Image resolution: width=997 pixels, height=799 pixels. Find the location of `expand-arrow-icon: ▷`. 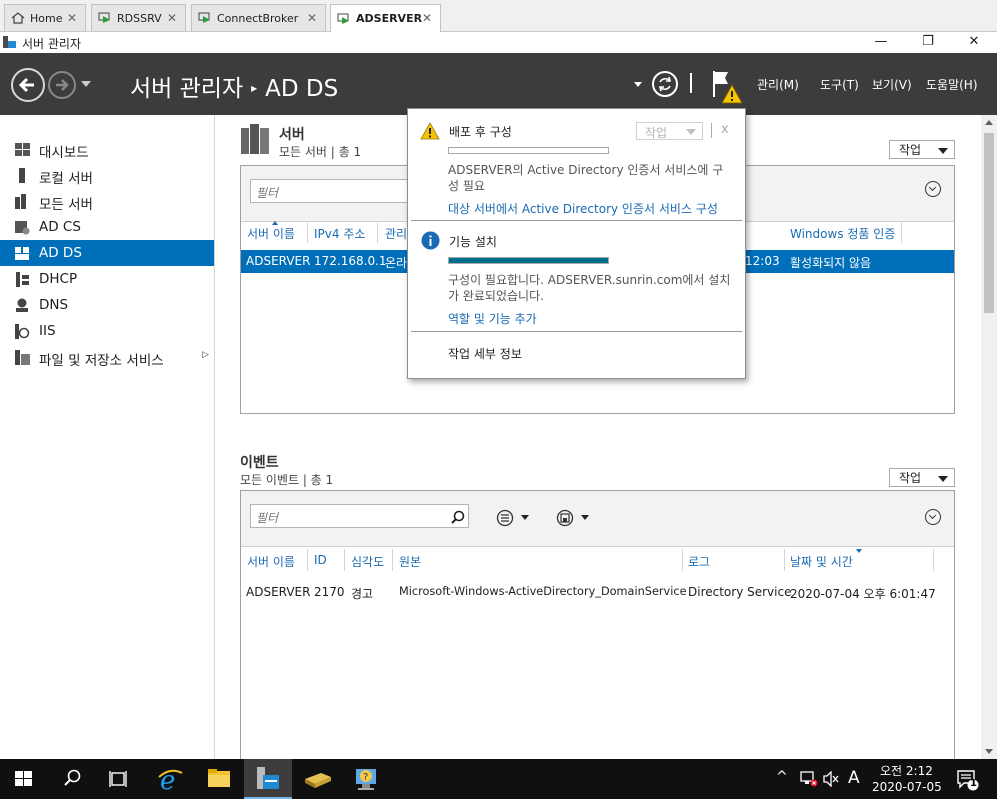

expand-arrow-icon: ▷ is located at coordinates (205, 355).